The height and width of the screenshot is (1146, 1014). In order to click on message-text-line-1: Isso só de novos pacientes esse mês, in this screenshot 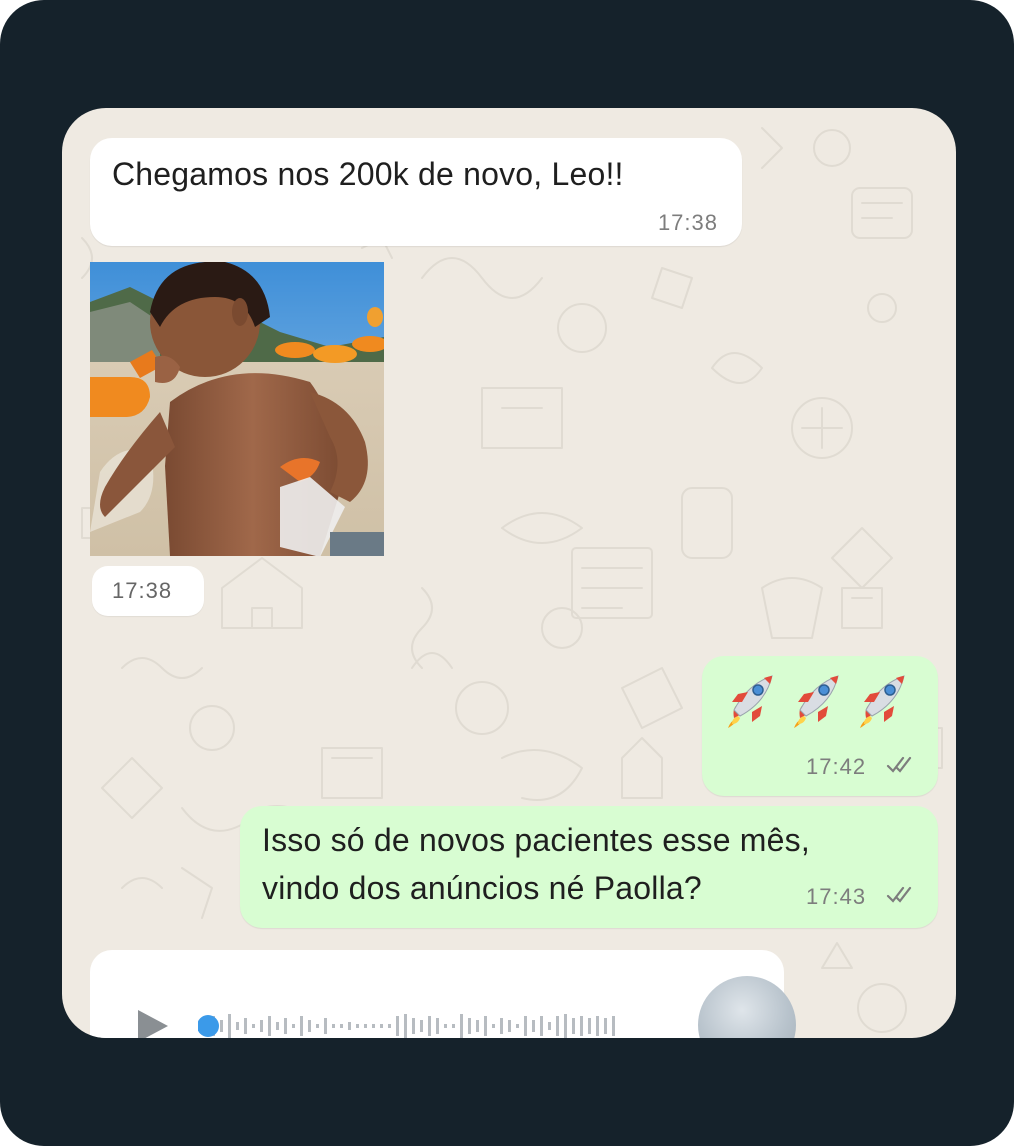, I will do `click(536, 840)`.